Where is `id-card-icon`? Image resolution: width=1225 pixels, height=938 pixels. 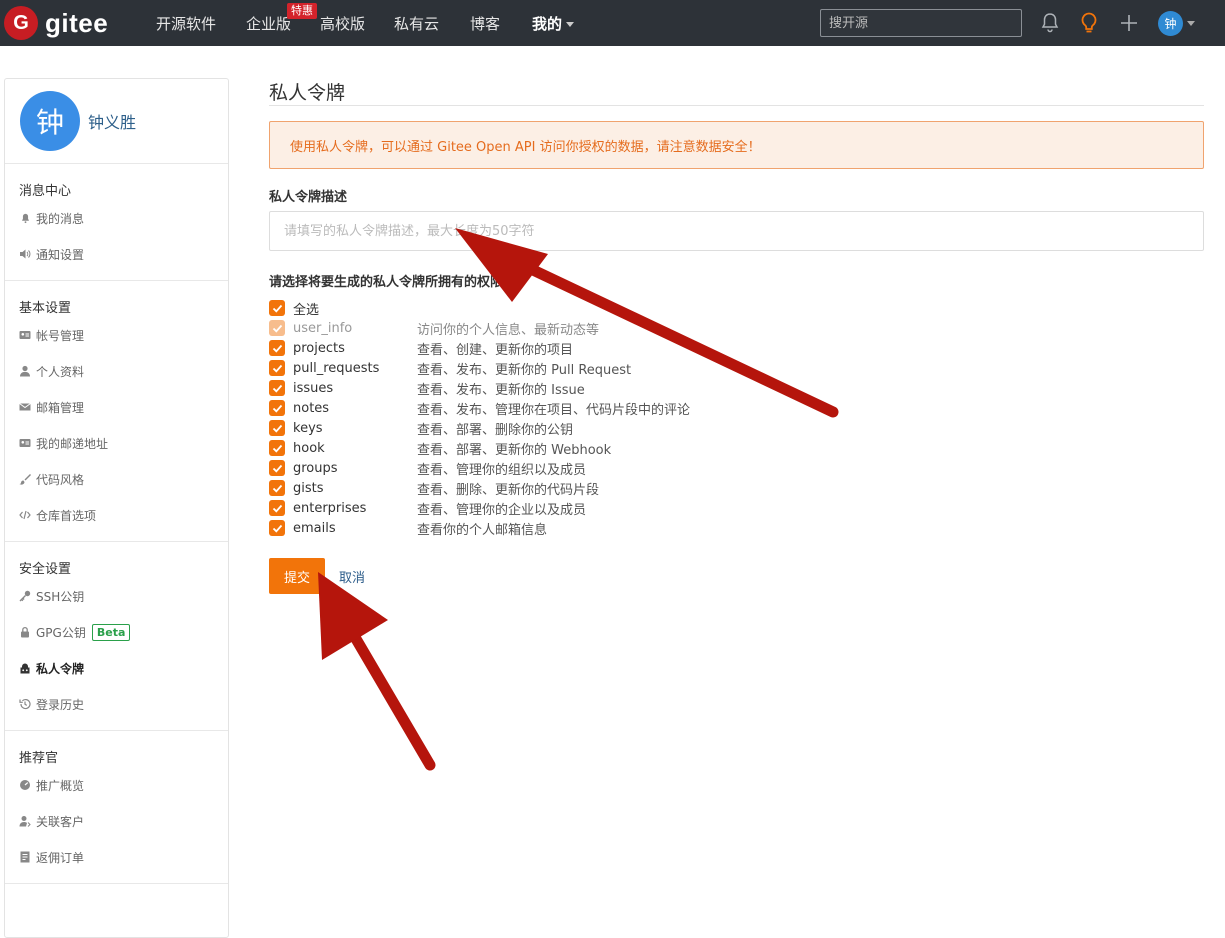 id-card-icon is located at coordinates (25, 335).